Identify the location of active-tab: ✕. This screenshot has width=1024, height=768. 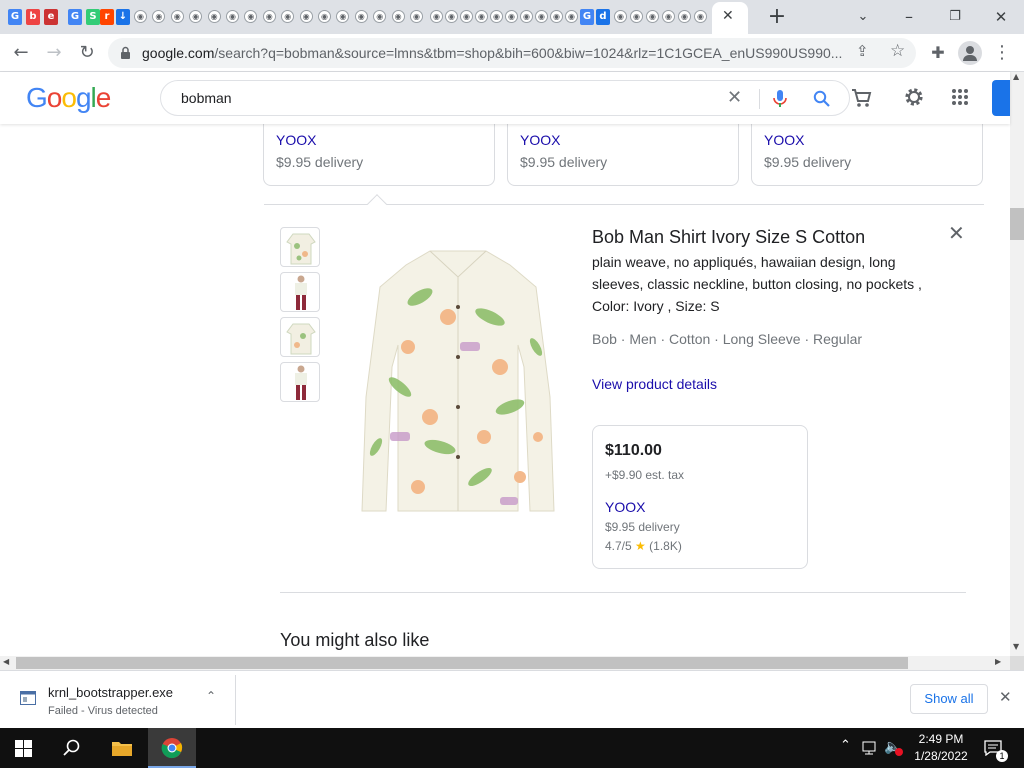
(730, 18).